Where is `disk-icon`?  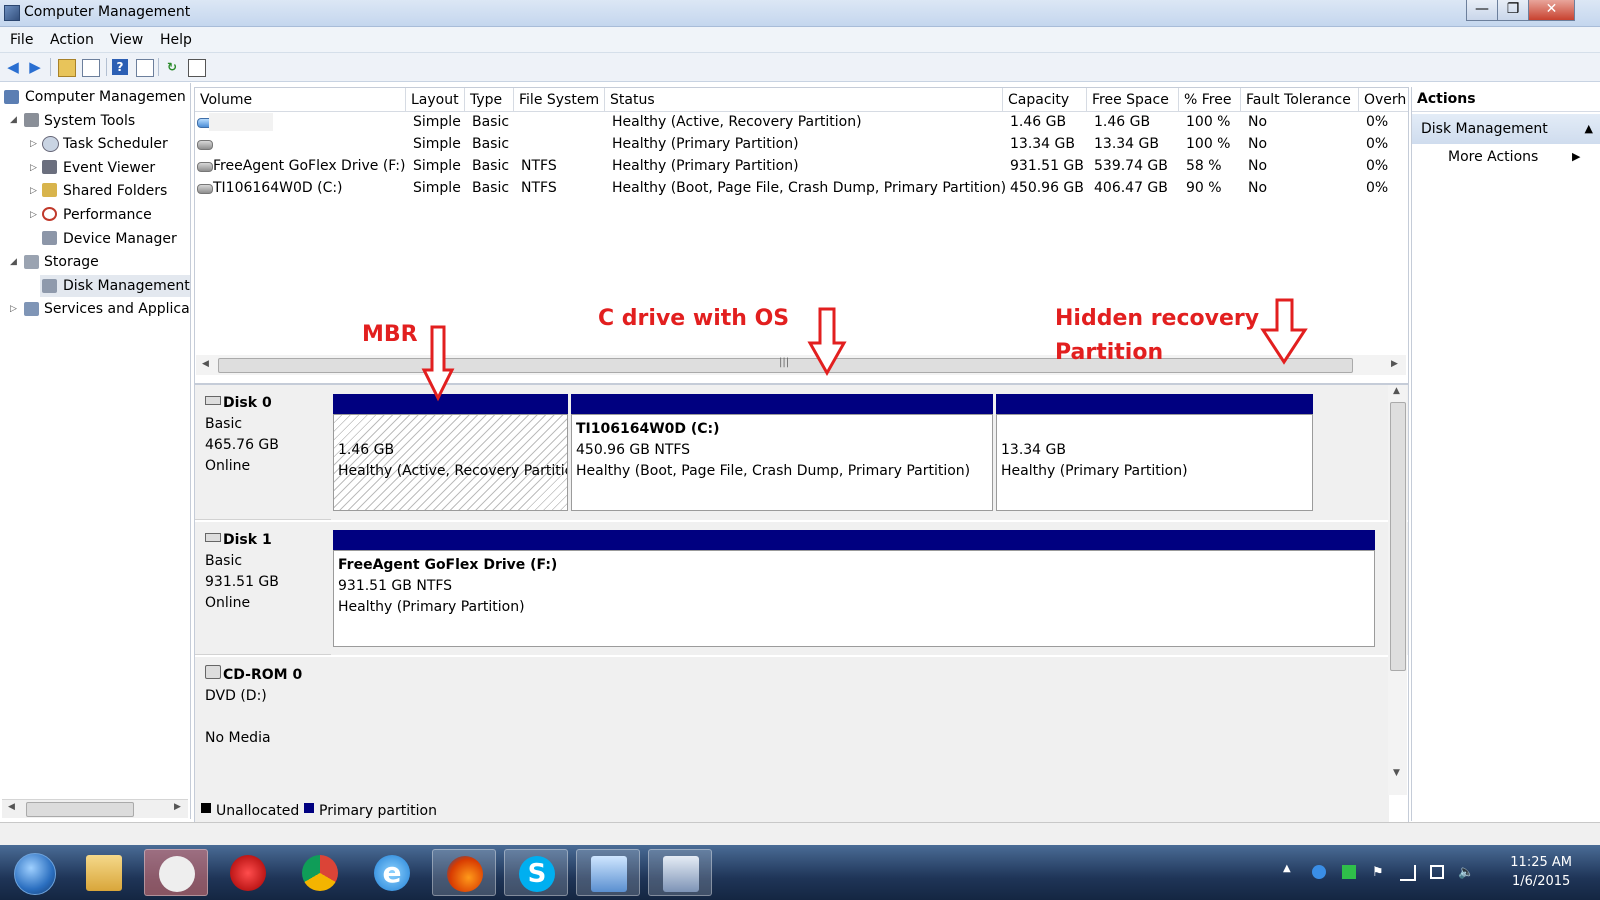 disk-icon is located at coordinates (213, 537).